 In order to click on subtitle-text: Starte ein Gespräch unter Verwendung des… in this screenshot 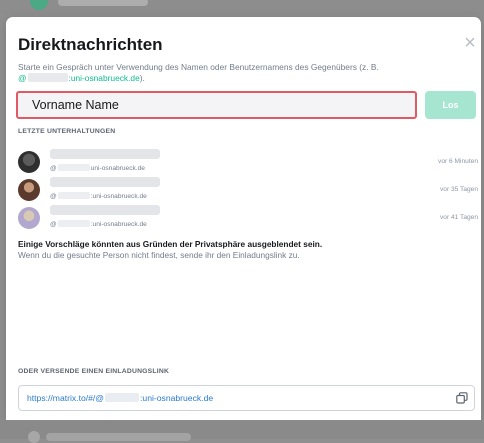, I will do `click(198, 67)`.